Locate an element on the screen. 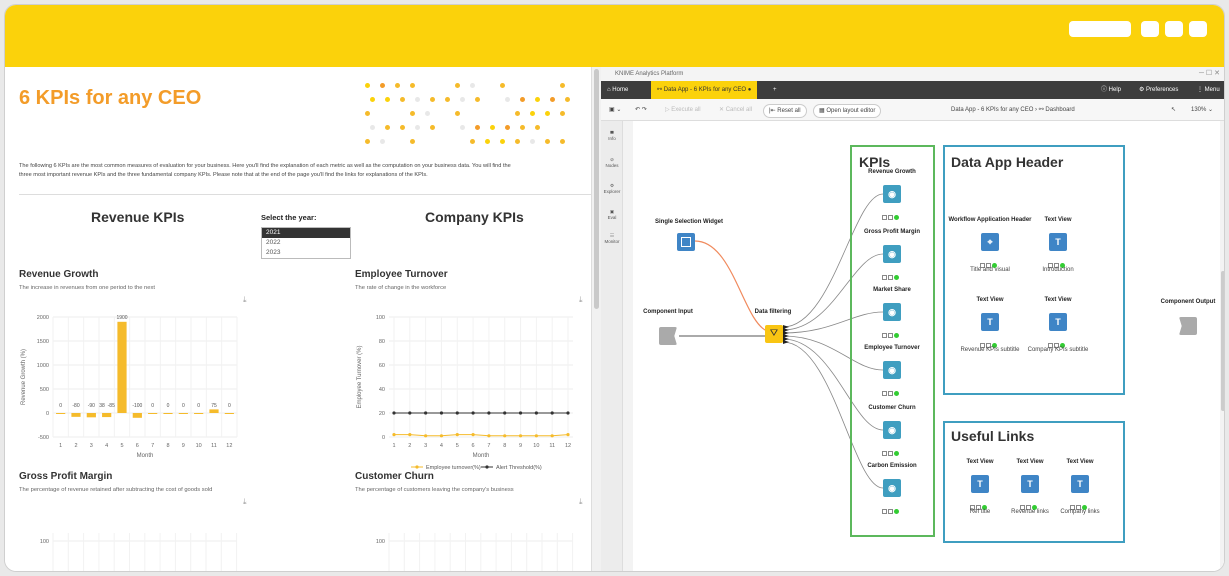 This screenshot has height=576, width=1229. data-label: -80 is located at coordinates (75, 406).